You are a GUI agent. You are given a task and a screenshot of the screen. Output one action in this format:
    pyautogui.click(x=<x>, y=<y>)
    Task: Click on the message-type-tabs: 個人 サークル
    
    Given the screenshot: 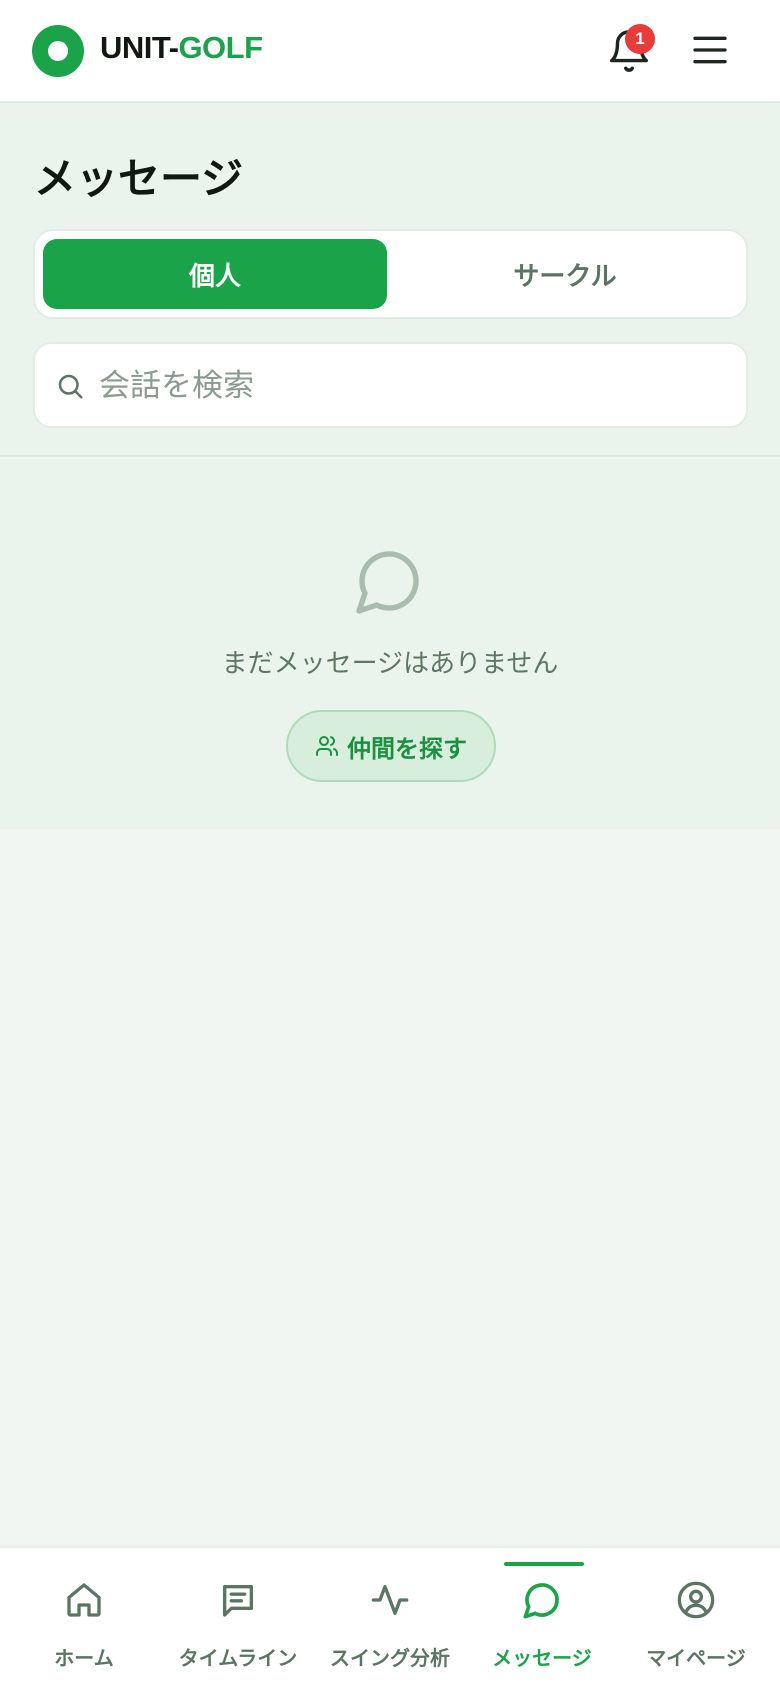 What is the action you would take?
    pyautogui.click(x=390, y=274)
    